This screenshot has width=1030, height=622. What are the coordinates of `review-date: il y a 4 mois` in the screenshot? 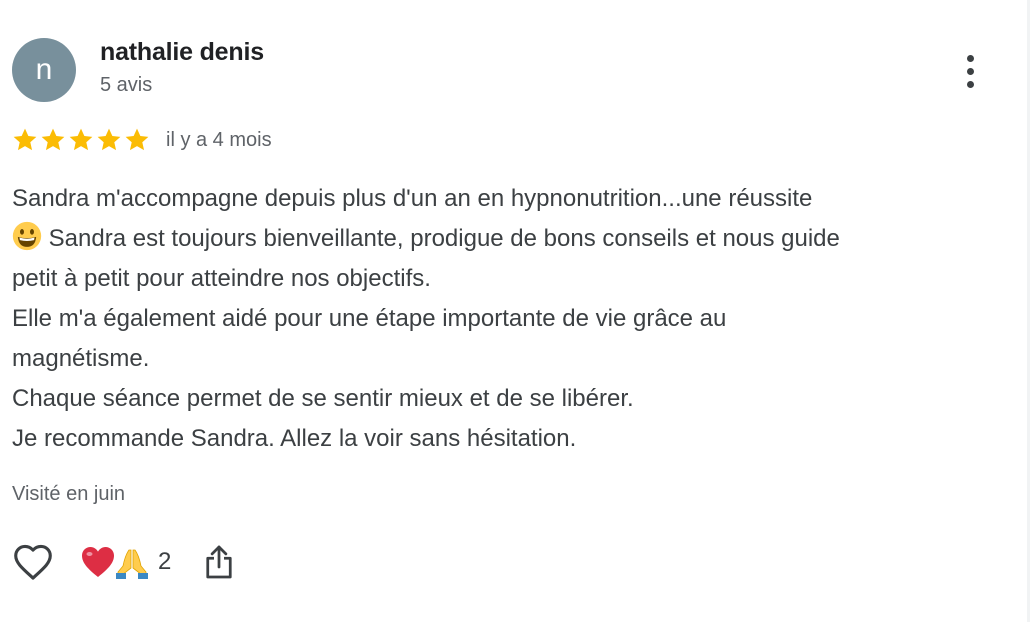 It's located at (219, 139).